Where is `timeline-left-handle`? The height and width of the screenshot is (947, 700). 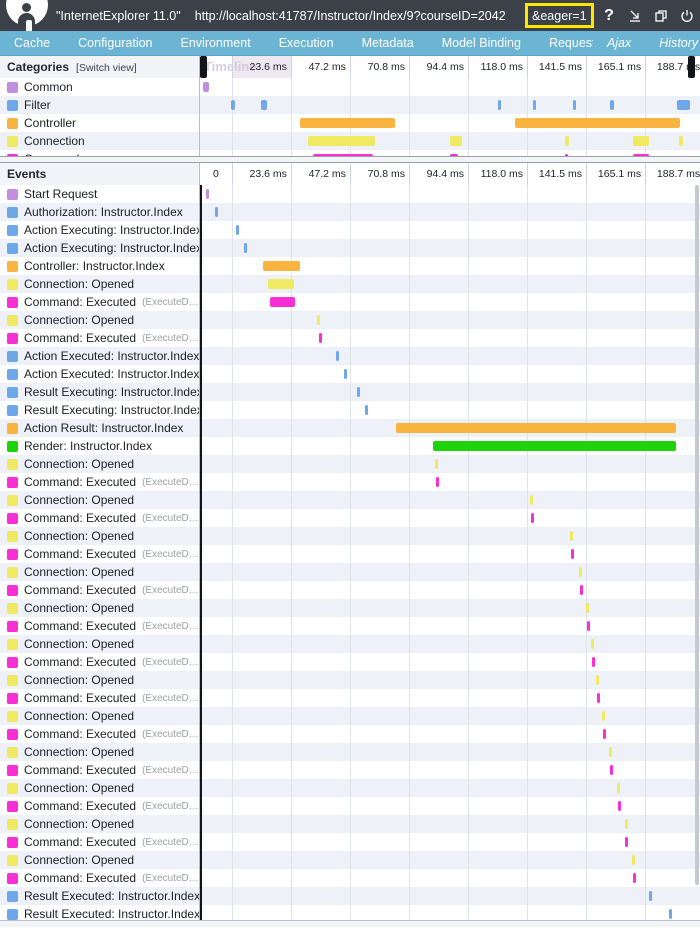
timeline-left-handle is located at coordinates (203, 67).